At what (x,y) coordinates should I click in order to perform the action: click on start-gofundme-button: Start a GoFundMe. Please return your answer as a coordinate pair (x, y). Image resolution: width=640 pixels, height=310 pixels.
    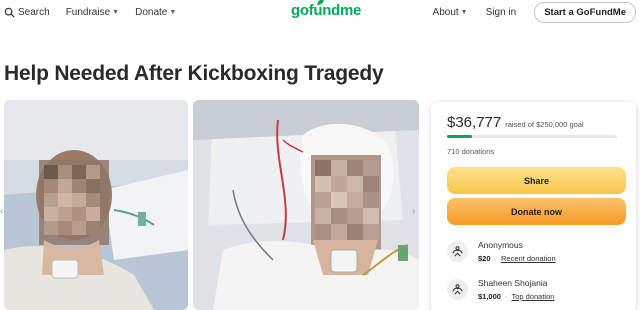
    Looking at the image, I should click on (585, 12).